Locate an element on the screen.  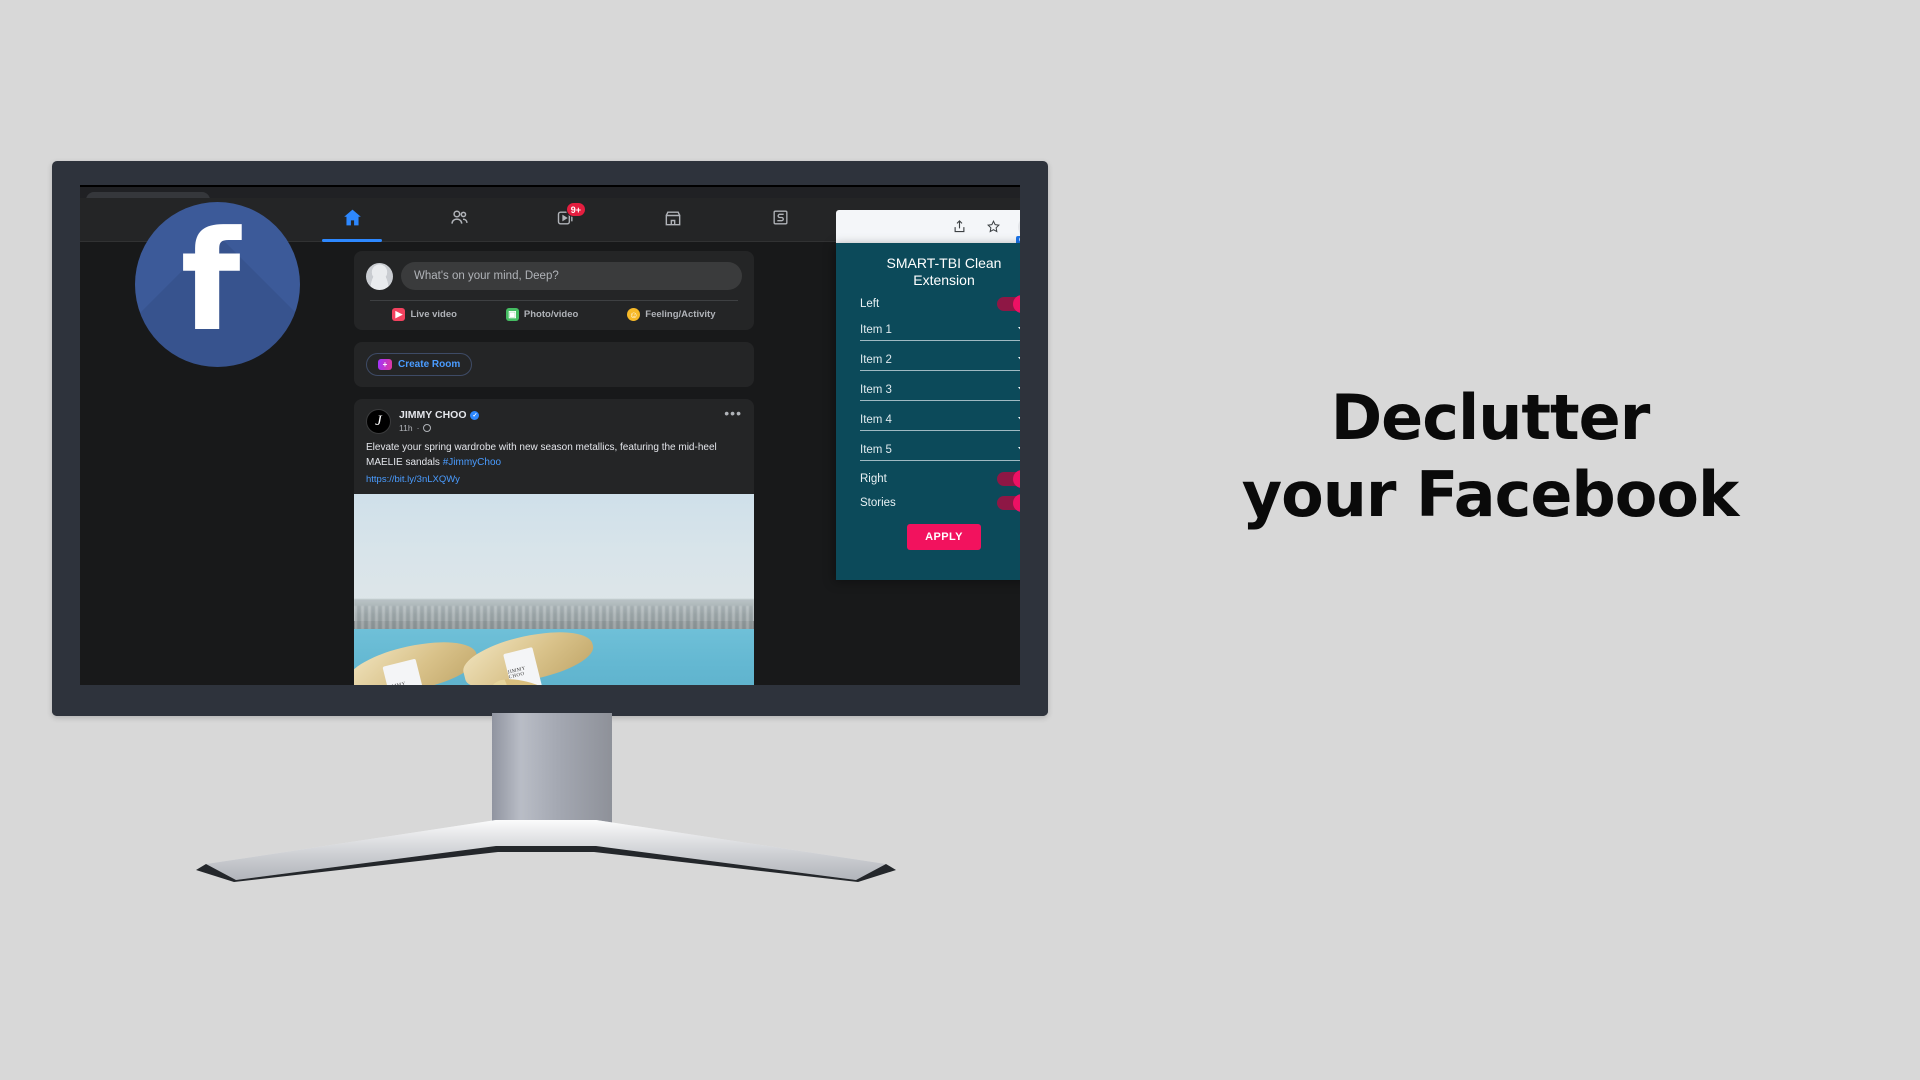
select-item-4: Item 4 is located at coordinates (940, 422).